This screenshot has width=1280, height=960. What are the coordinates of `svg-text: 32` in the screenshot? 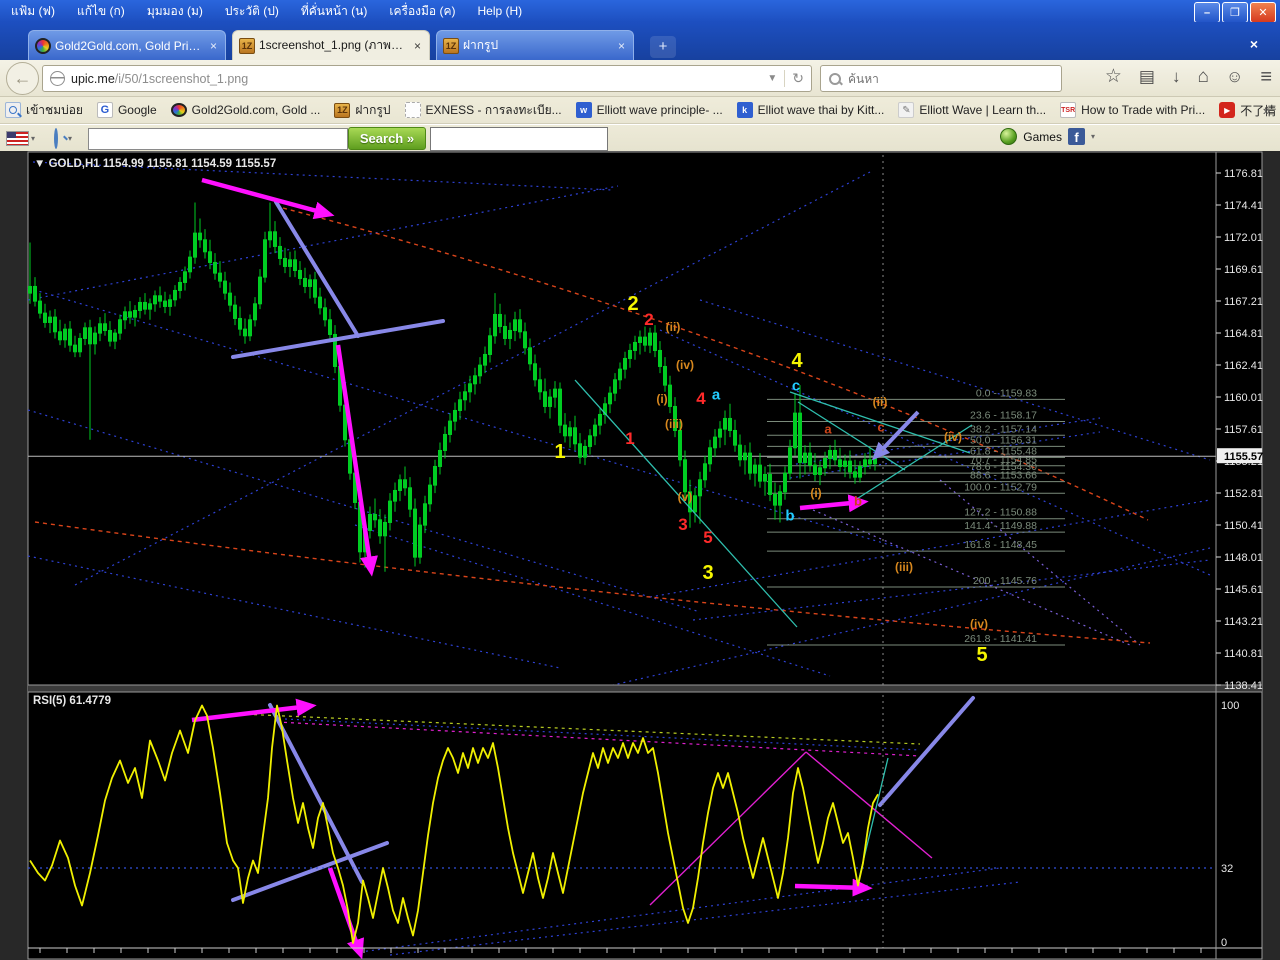 It's located at (1227, 869).